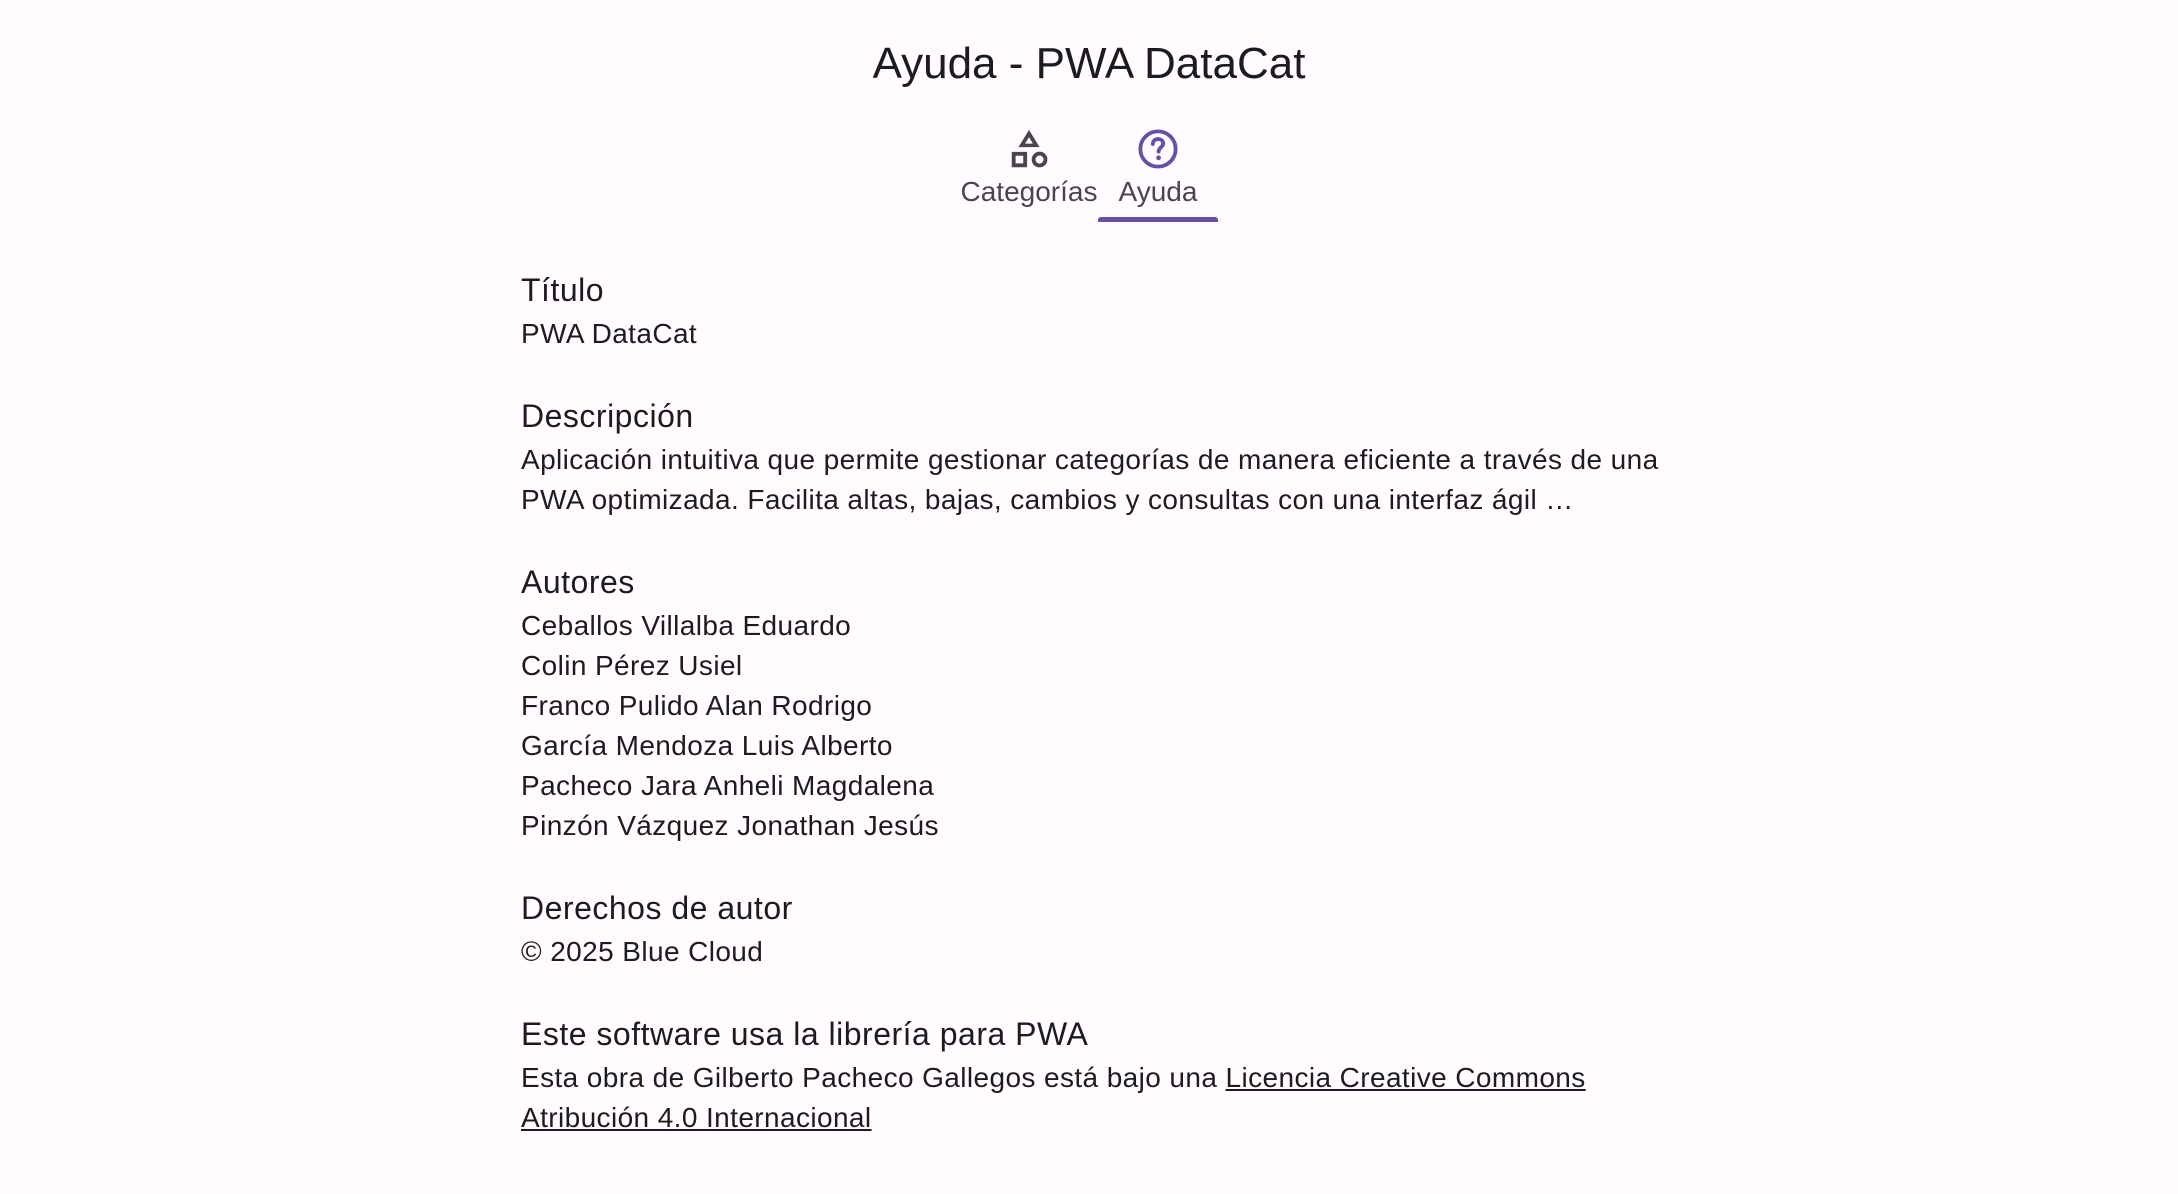  I want to click on section-descripcion-heading: Descripción, so click(607, 416).